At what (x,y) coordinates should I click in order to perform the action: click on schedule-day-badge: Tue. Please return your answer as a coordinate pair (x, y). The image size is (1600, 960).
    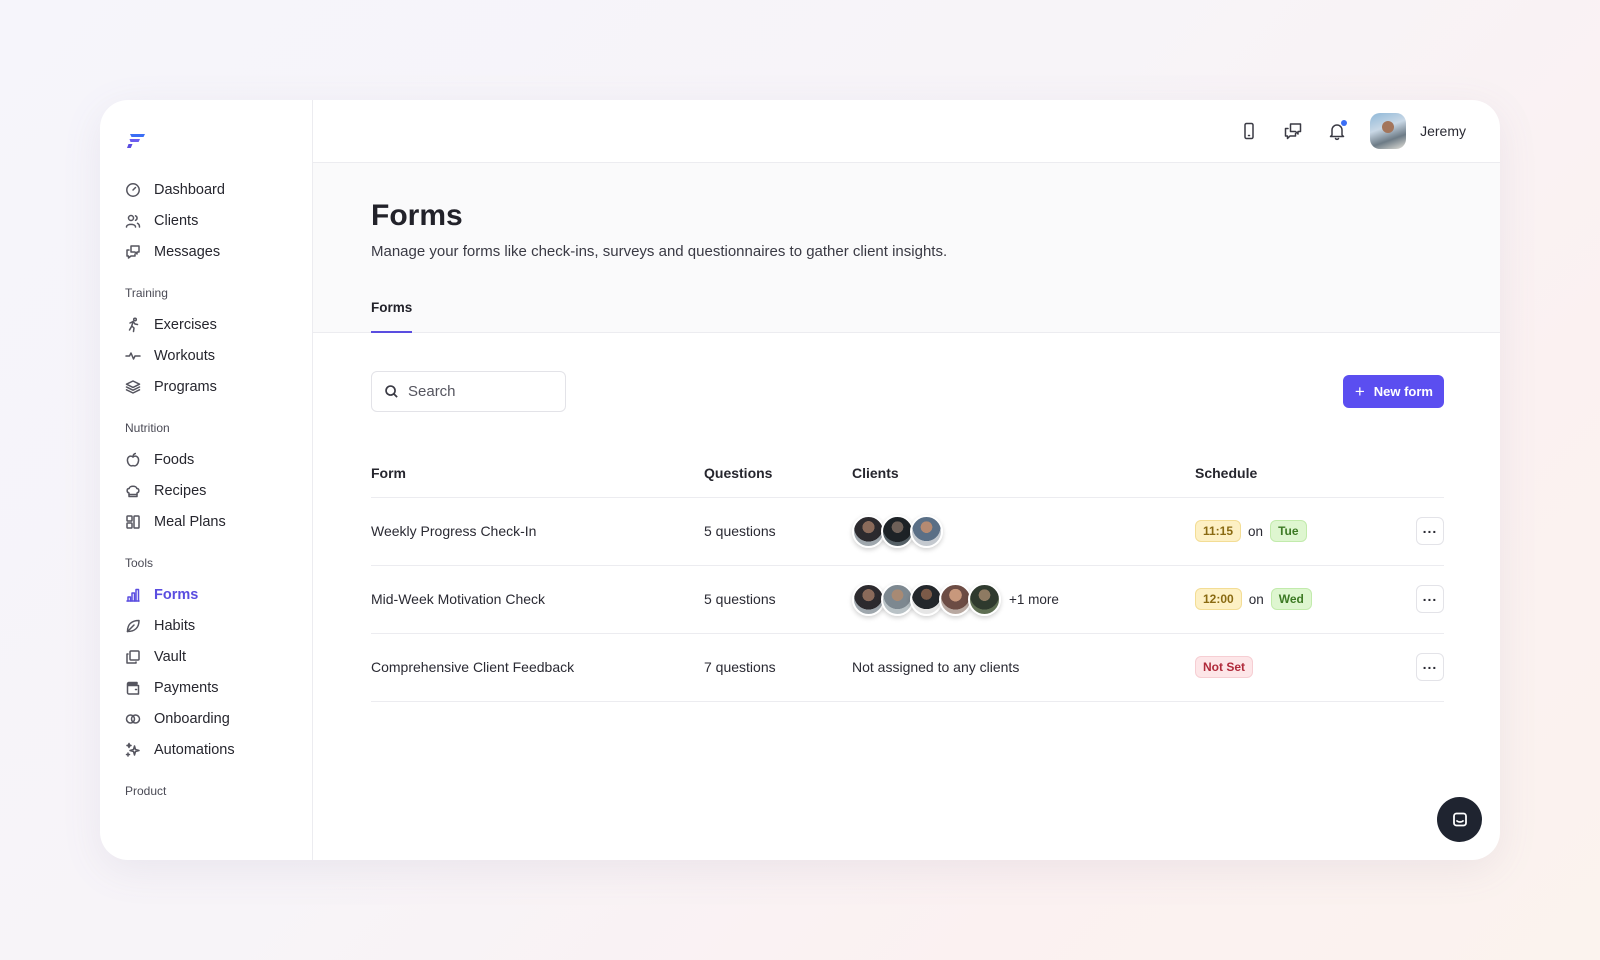
    Looking at the image, I should click on (1288, 531).